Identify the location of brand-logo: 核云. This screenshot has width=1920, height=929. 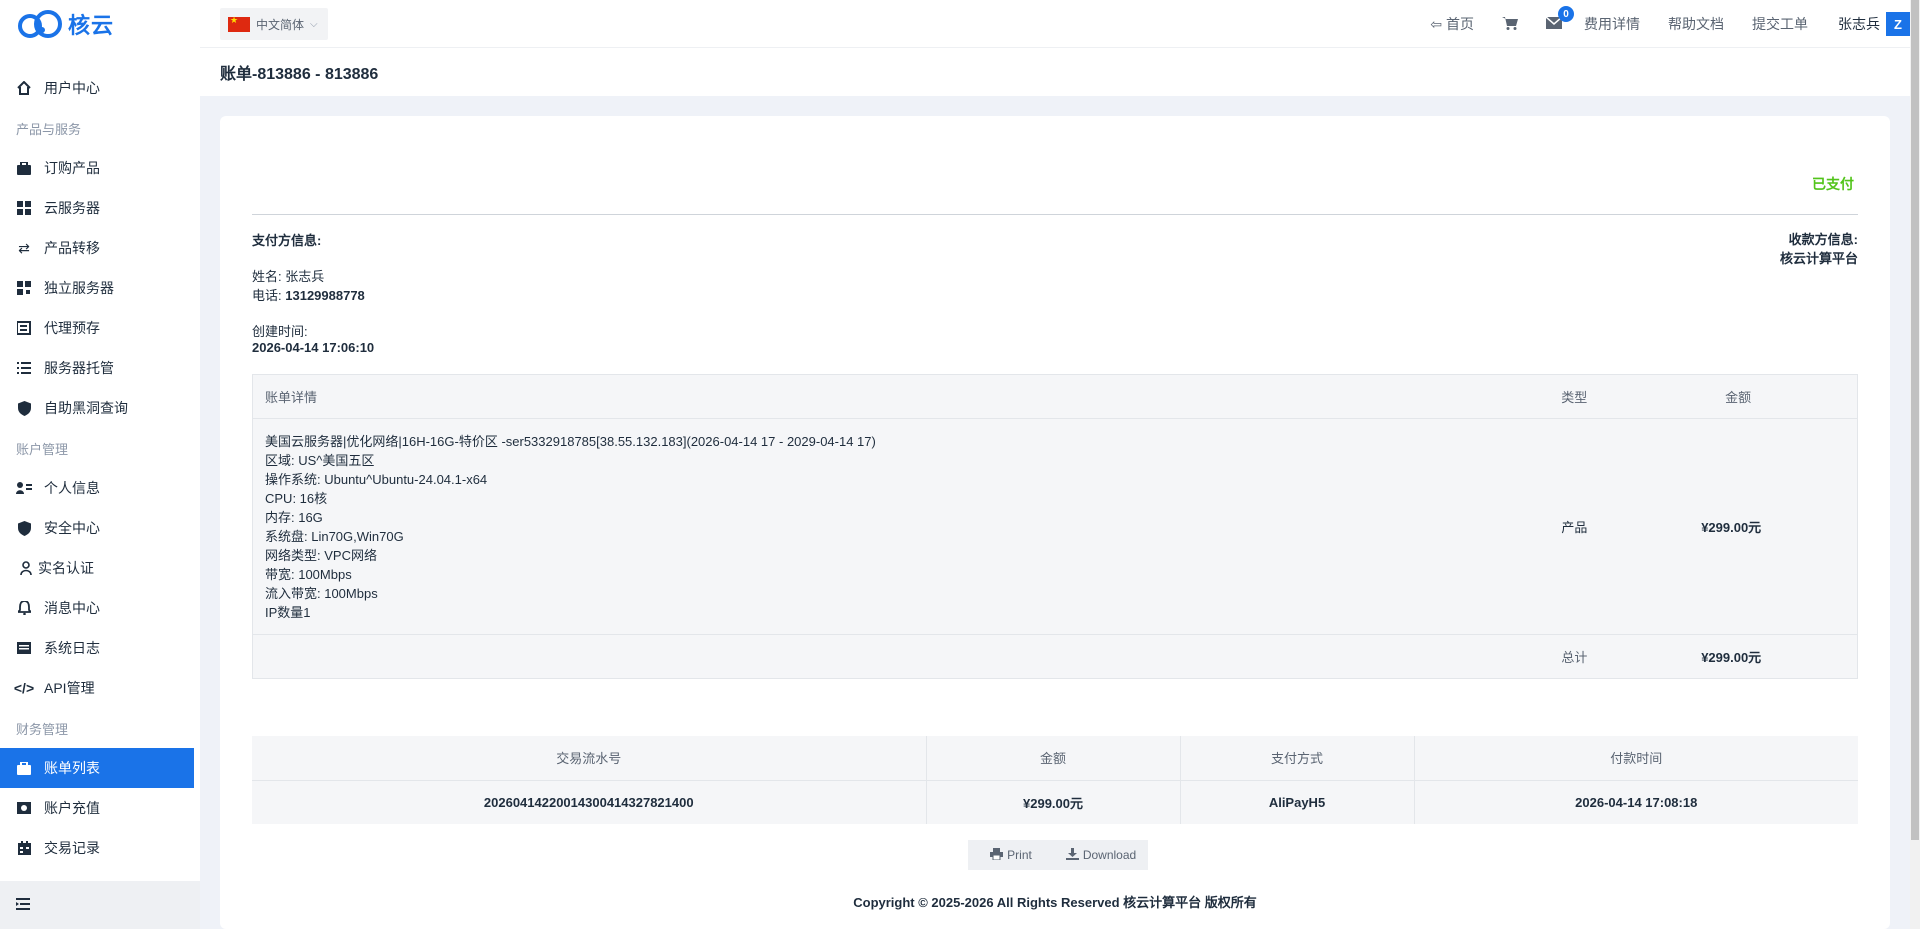
(65, 24).